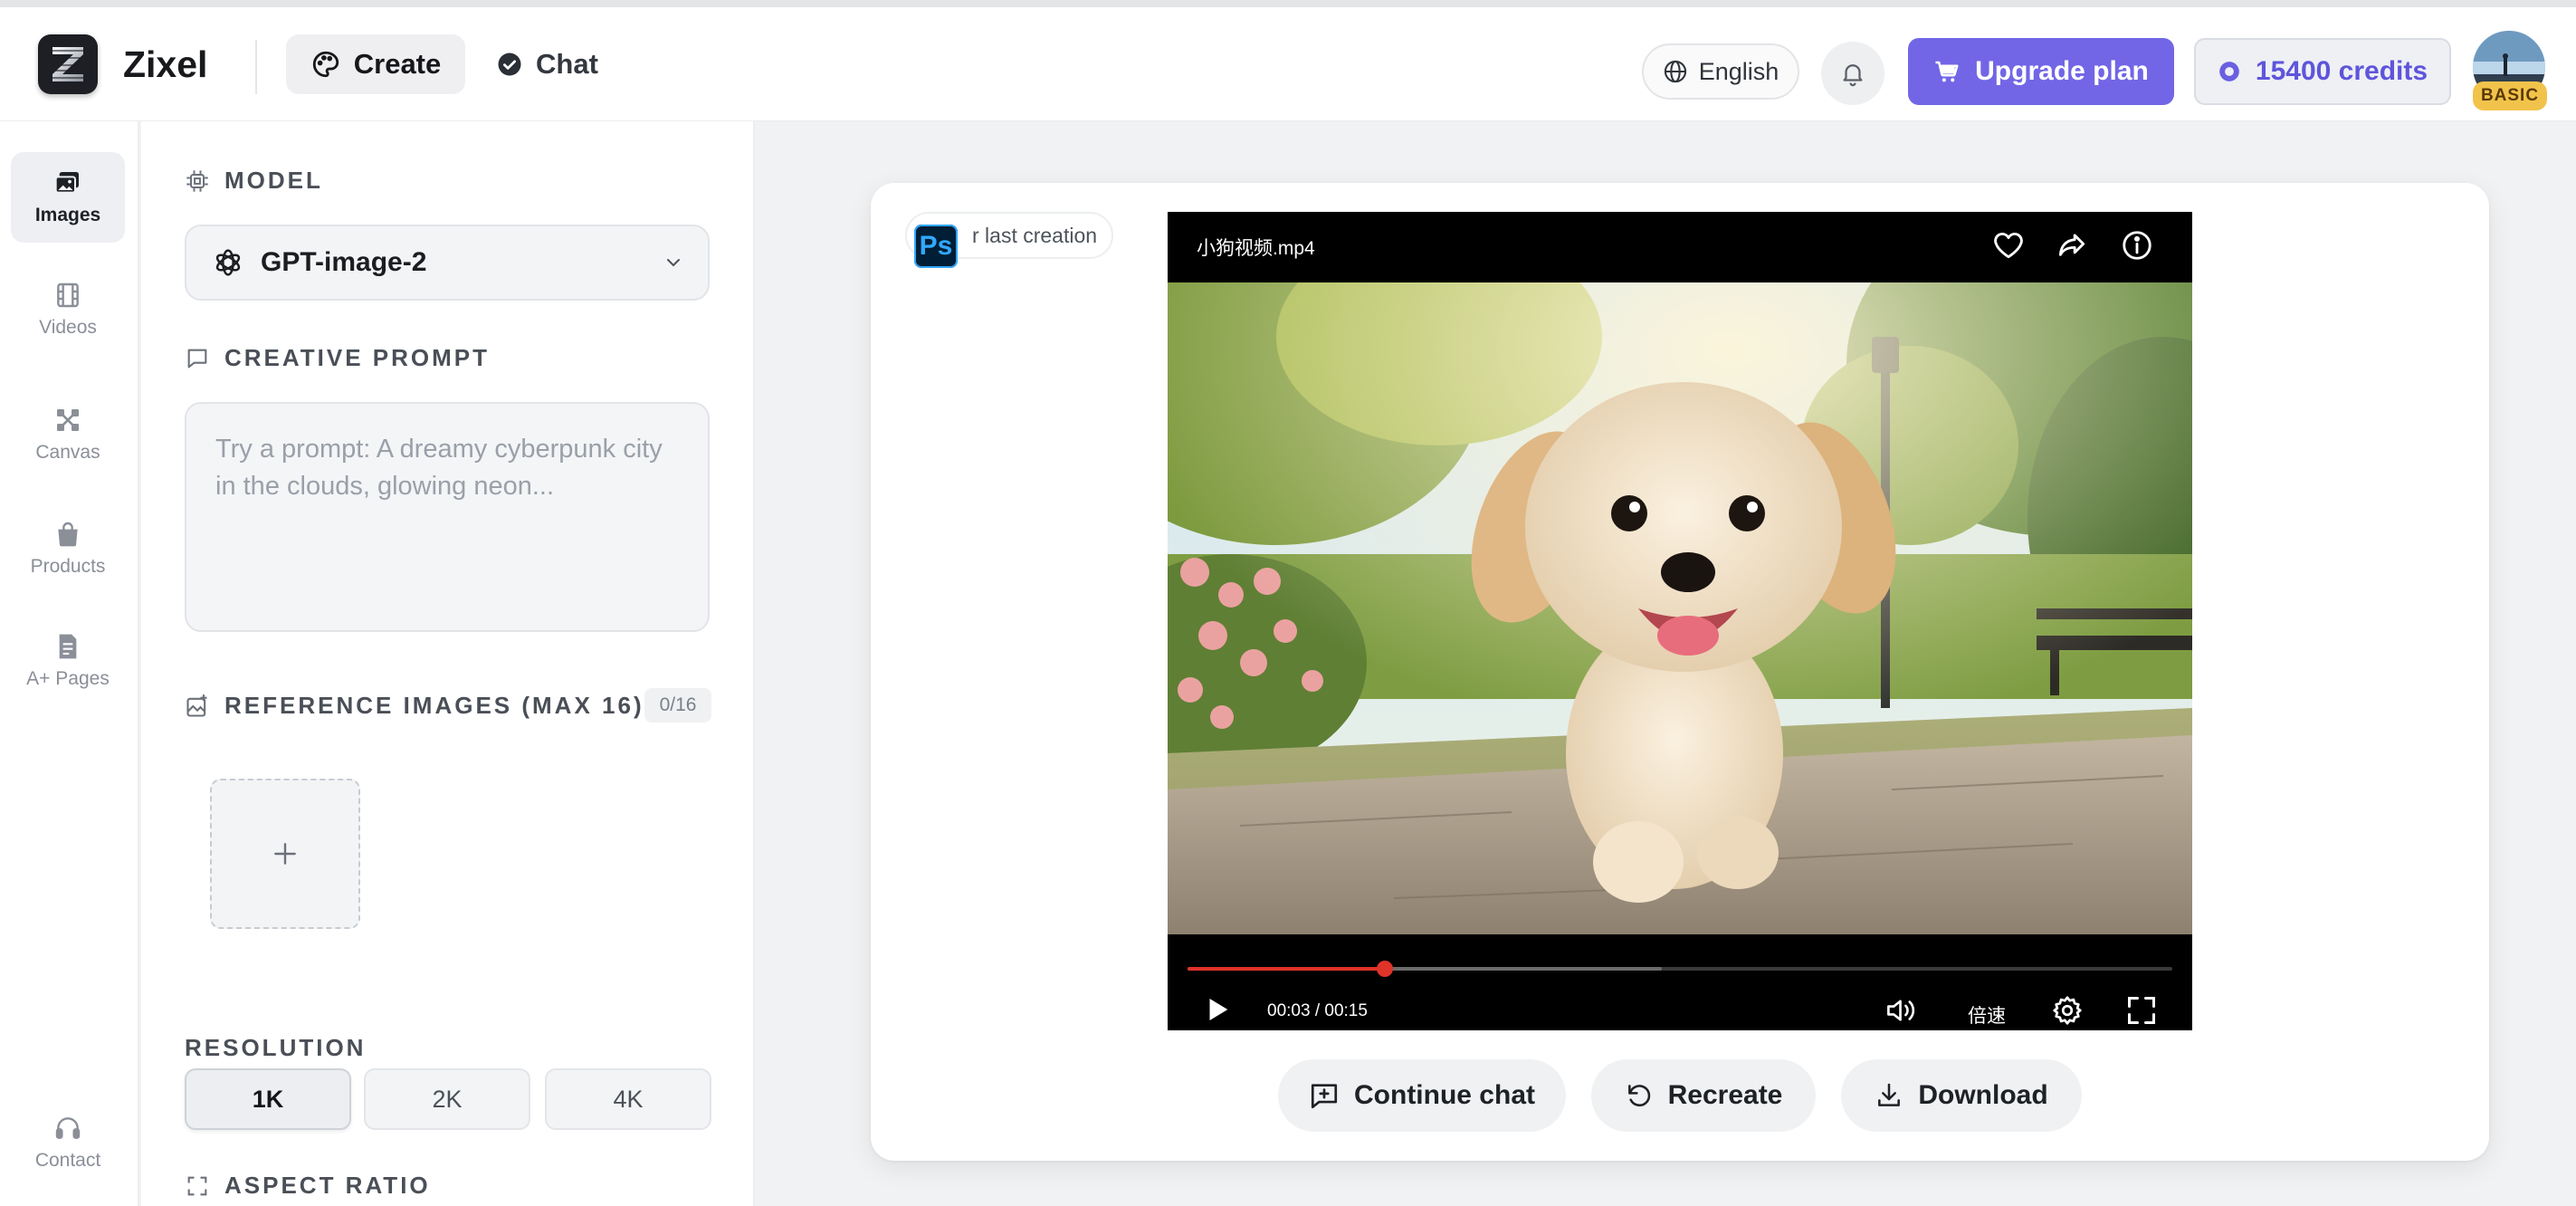 Image resolution: width=2576 pixels, height=1206 pixels. What do you see at coordinates (1902, 1010) in the screenshot?
I see `volume-icon` at bounding box center [1902, 1010].